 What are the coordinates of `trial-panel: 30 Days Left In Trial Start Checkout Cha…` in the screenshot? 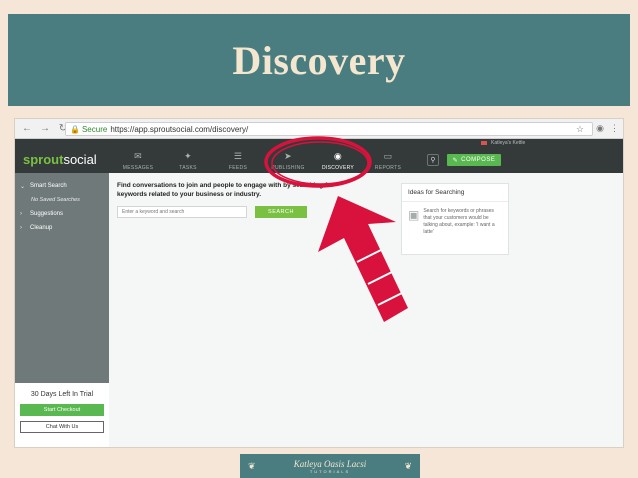 It's located at (62, 415).